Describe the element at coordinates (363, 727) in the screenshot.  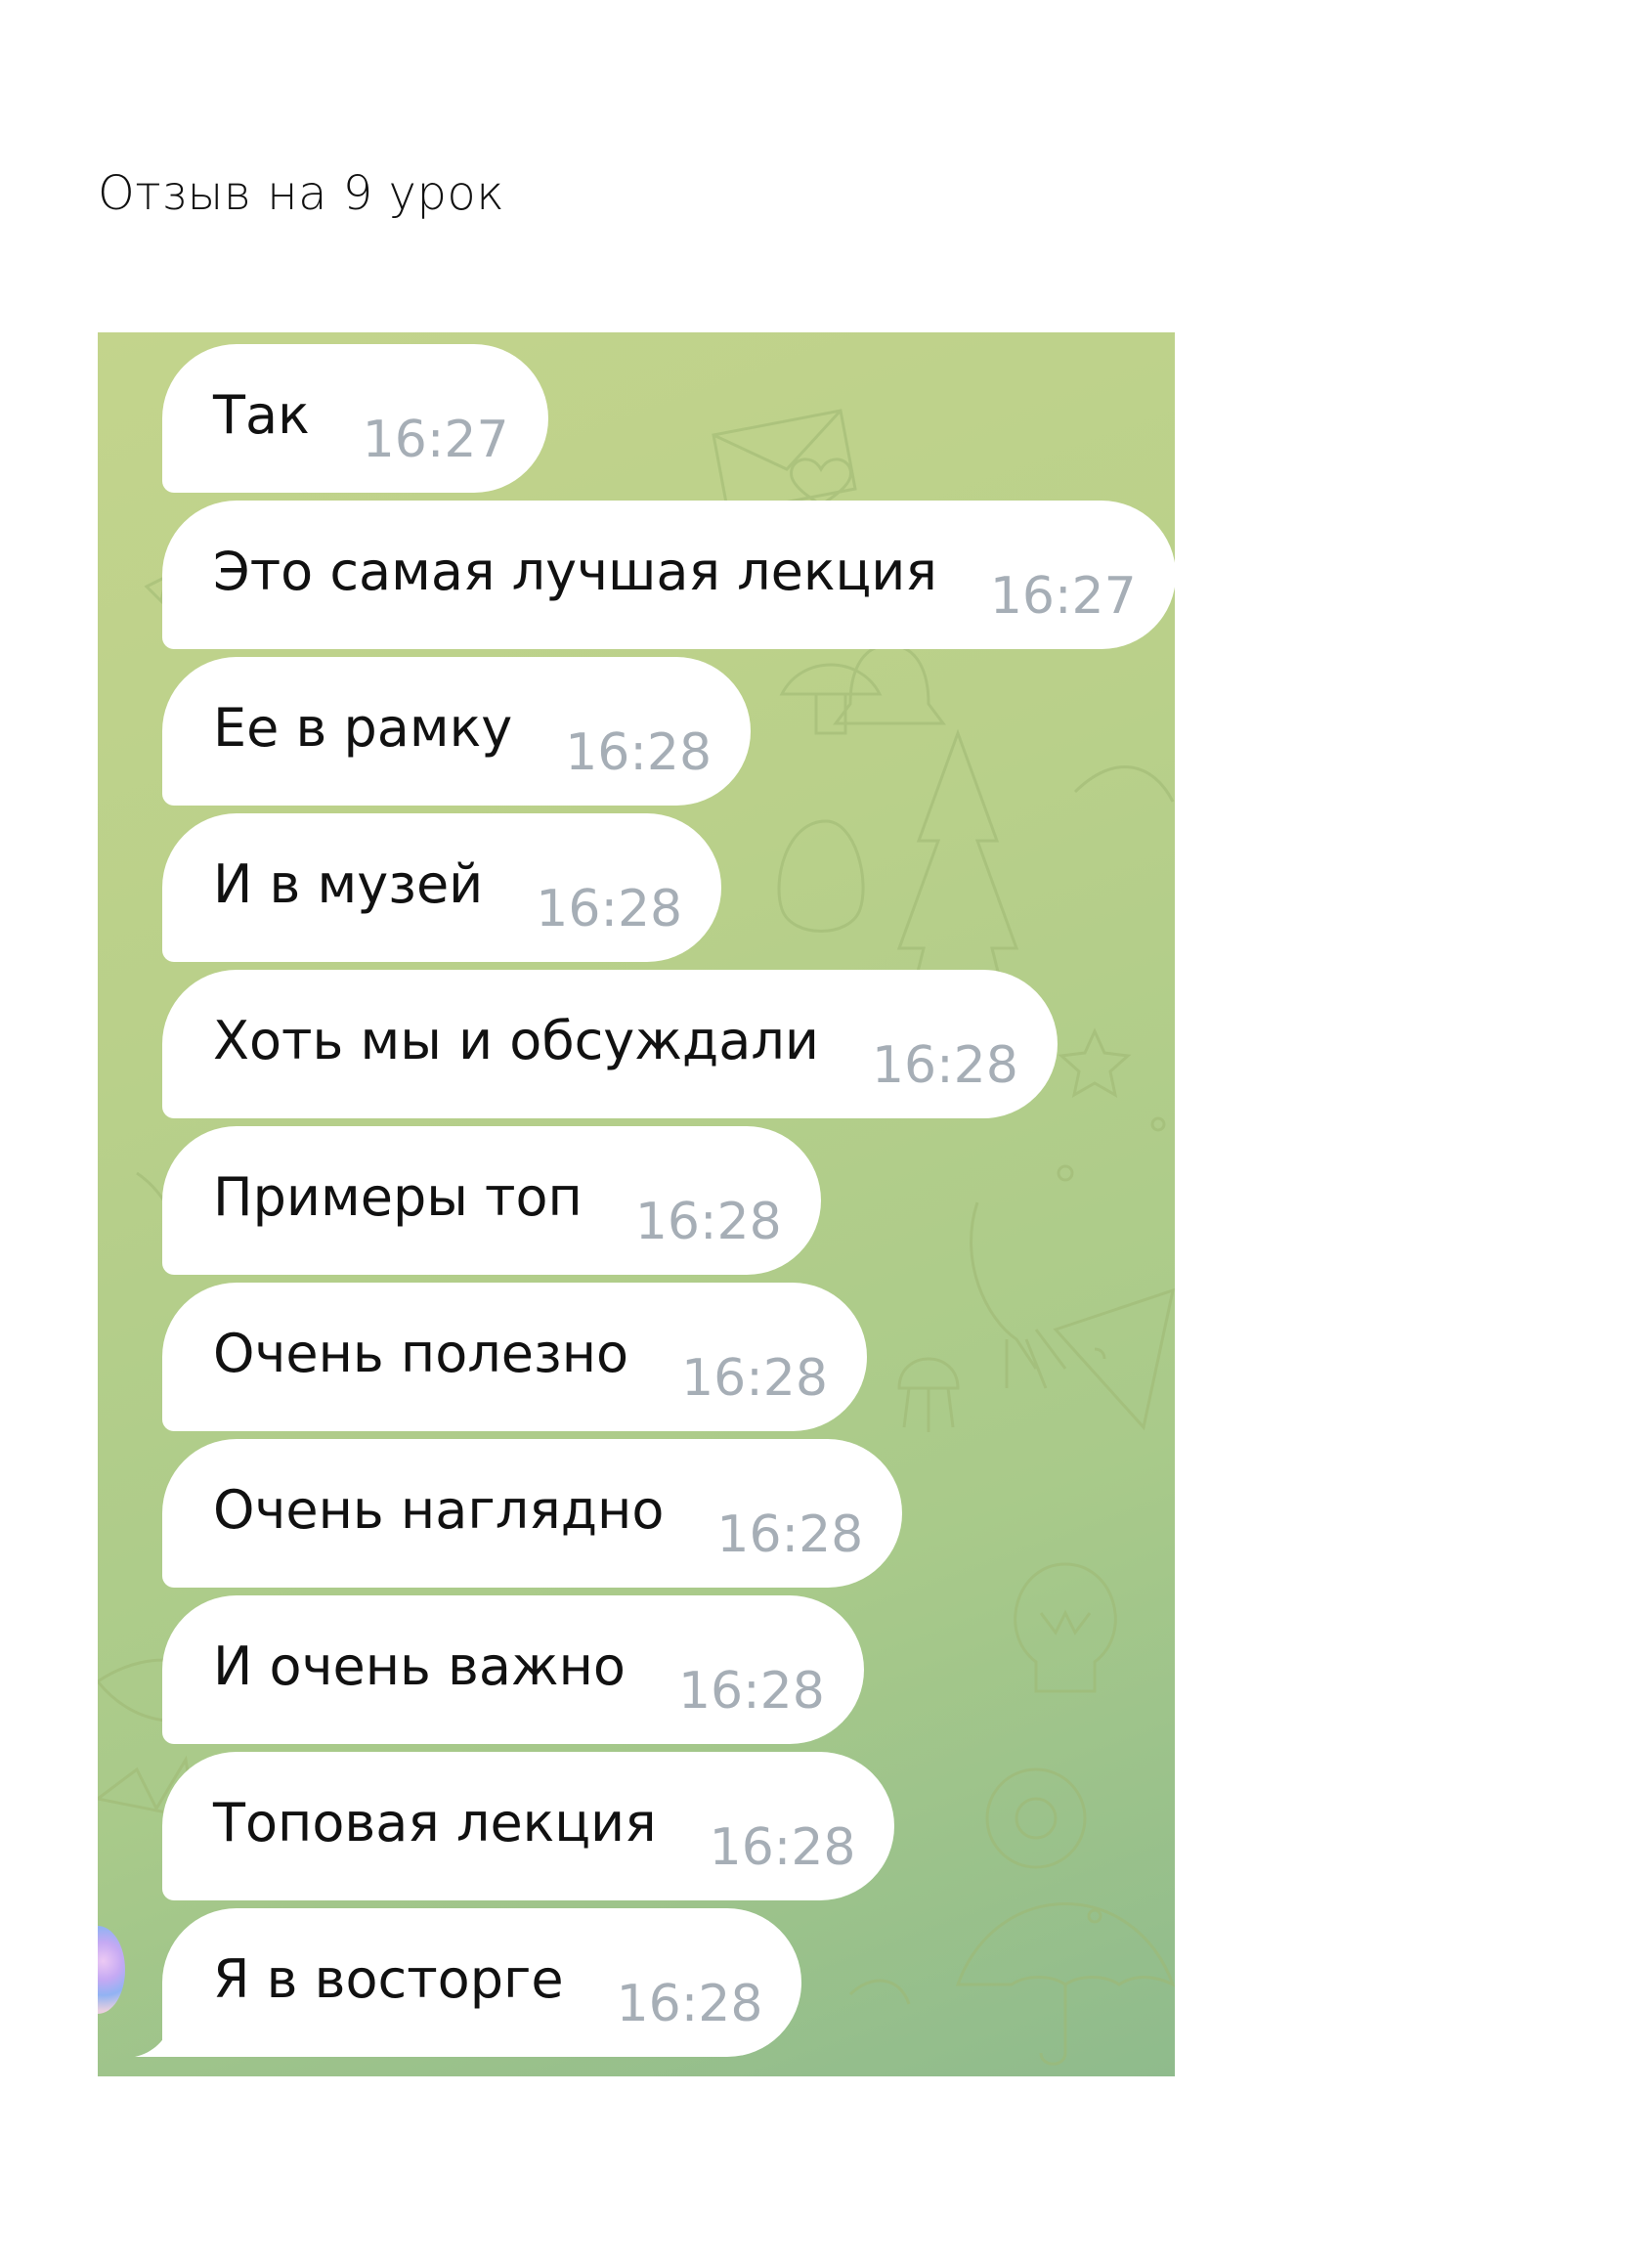
I see `message-text: Ее в рамку` at that location.